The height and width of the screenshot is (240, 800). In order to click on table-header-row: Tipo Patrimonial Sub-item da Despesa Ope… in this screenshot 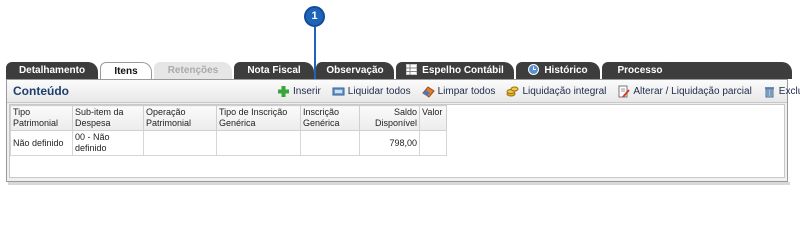, I will do `click(228, 118)`.